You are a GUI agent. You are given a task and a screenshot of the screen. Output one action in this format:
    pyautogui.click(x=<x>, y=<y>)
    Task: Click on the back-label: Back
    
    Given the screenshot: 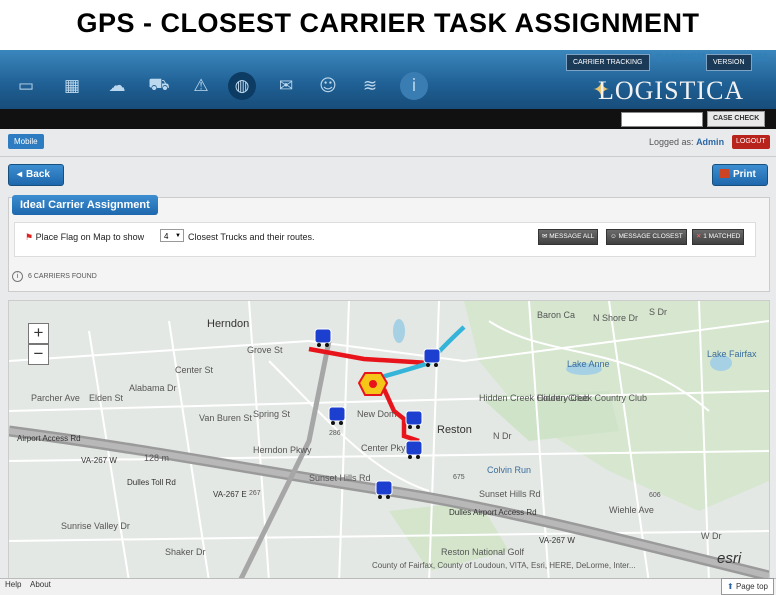 What is the action you would take?
    pyautogui.click(x=38, y=174)
    